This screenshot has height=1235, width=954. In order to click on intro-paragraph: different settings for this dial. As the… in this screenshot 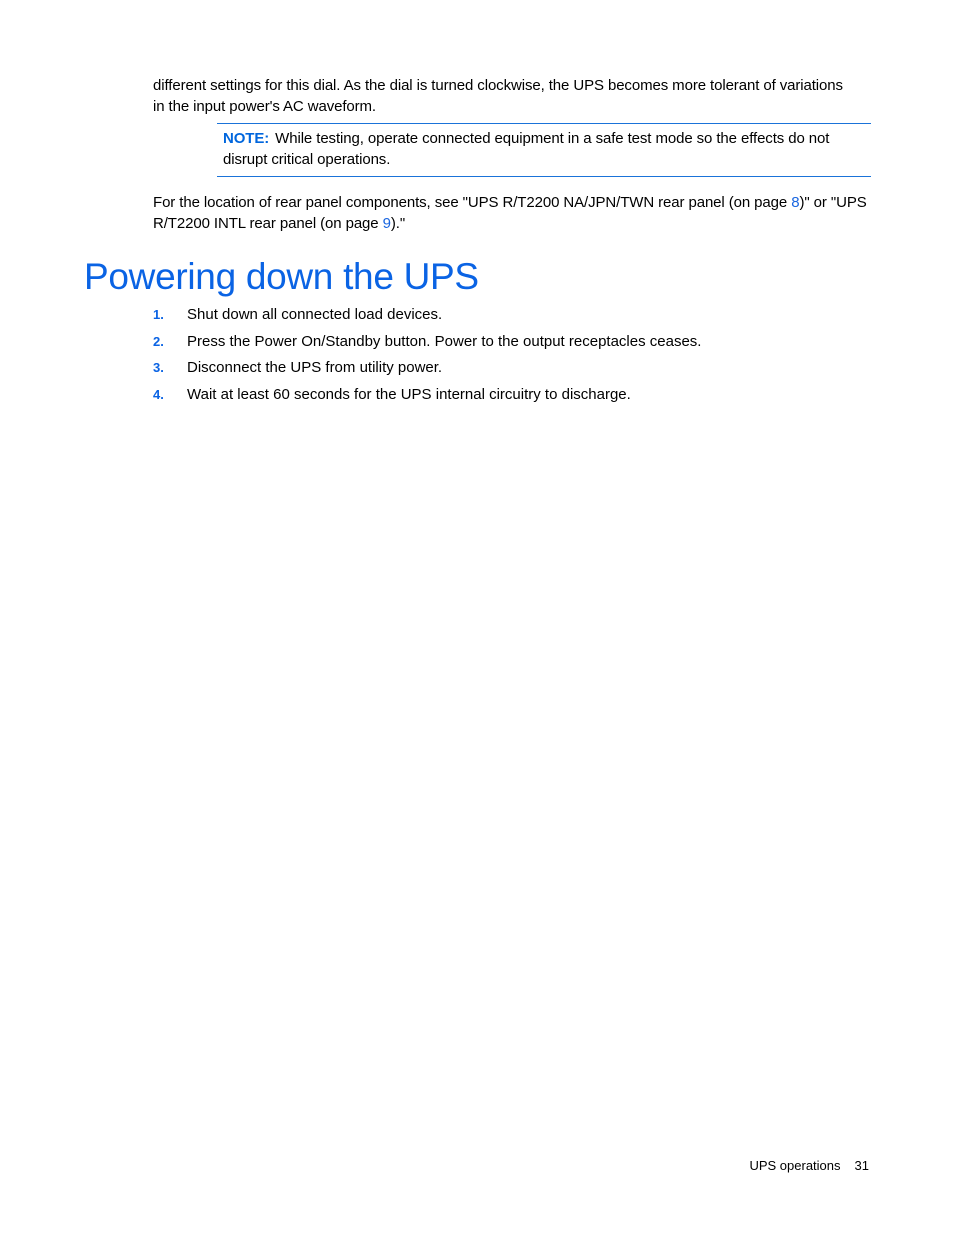, I will do `click(513, 96)`.